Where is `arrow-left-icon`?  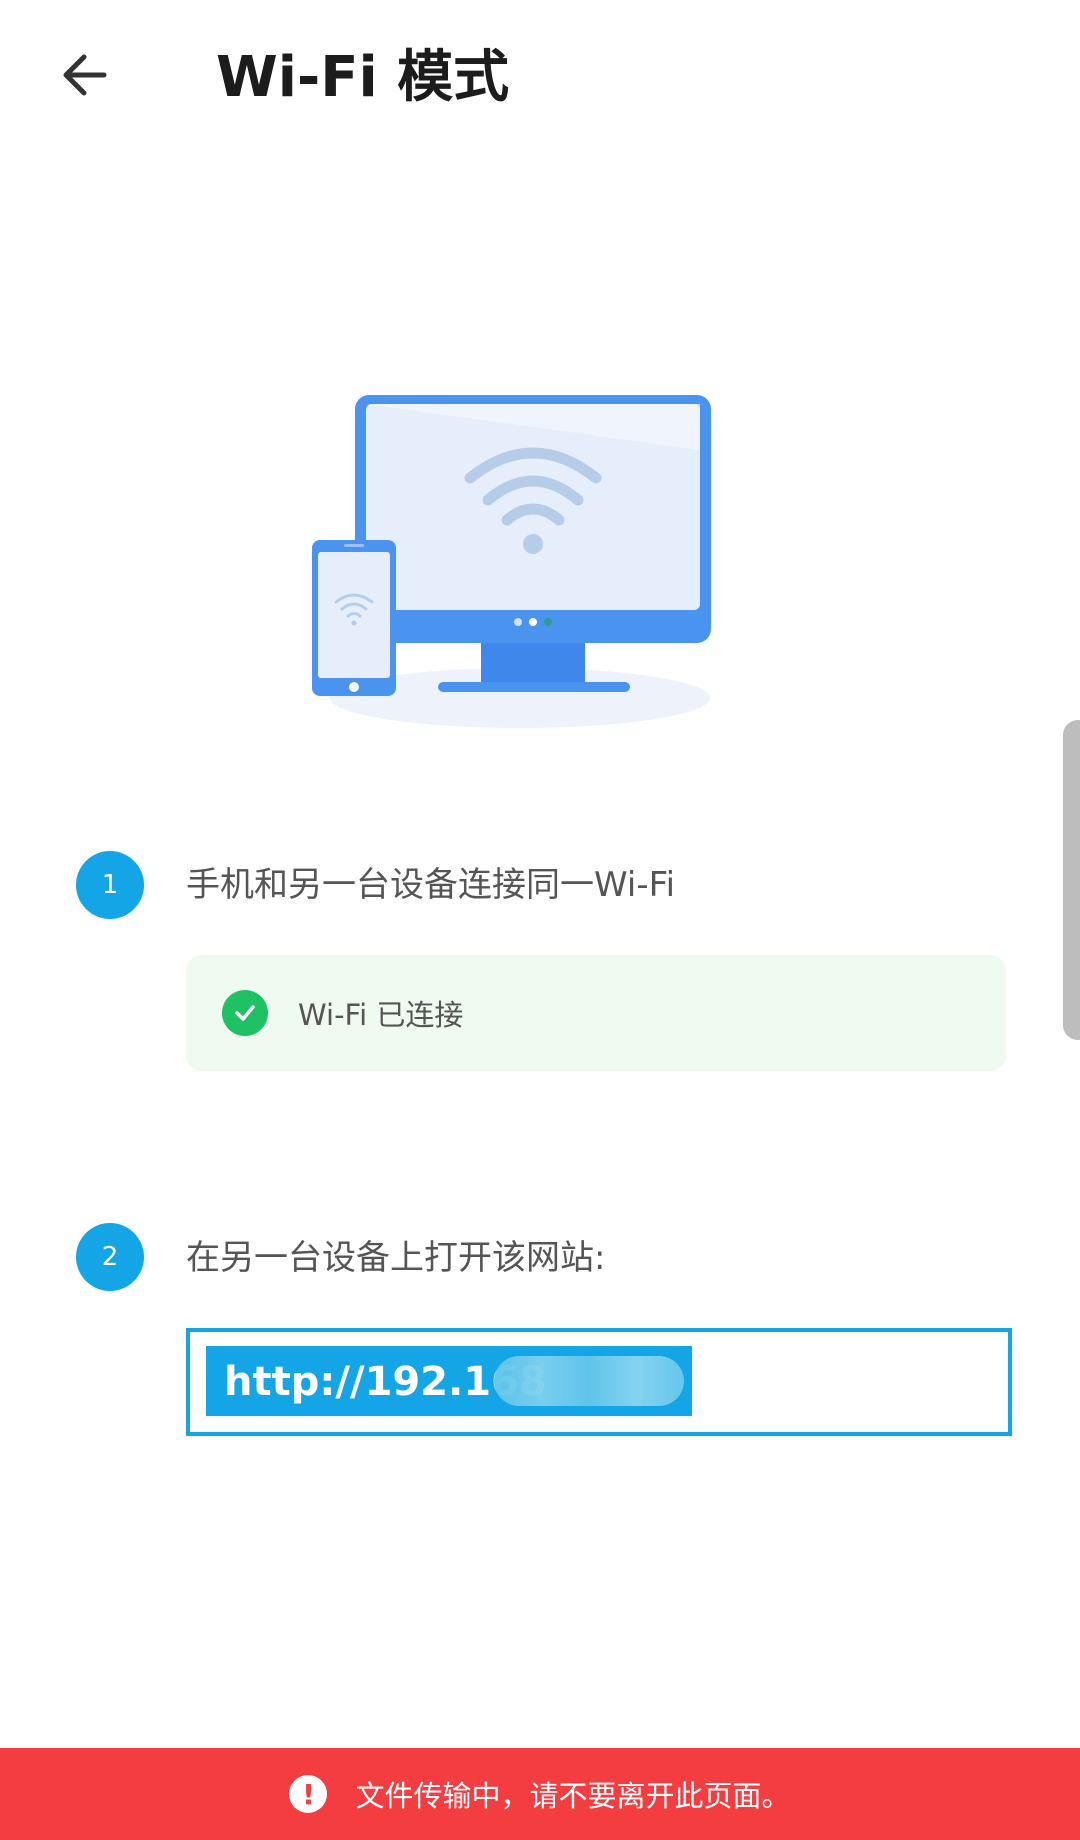
arrow-left-icon is located at coordinates (85, 75).